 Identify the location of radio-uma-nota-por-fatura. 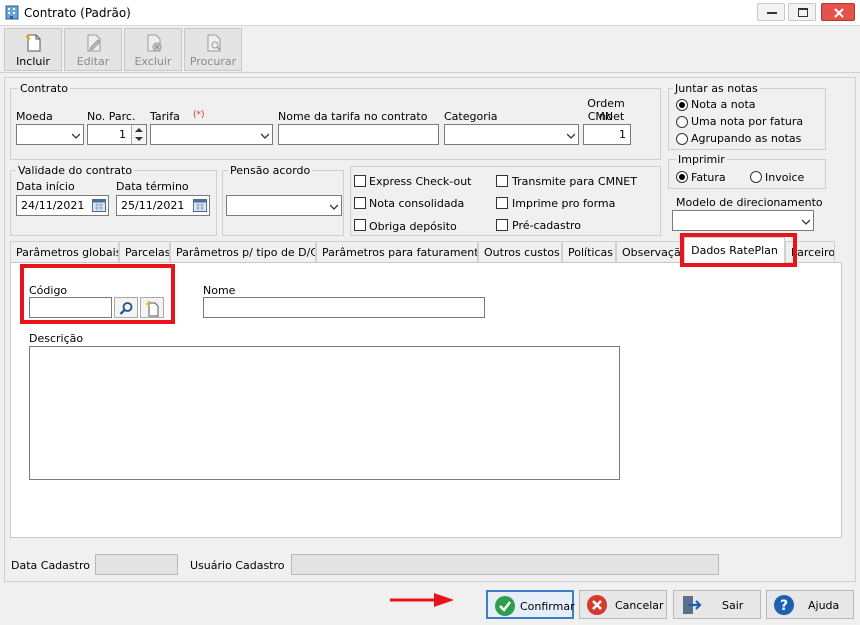
(682, 122).